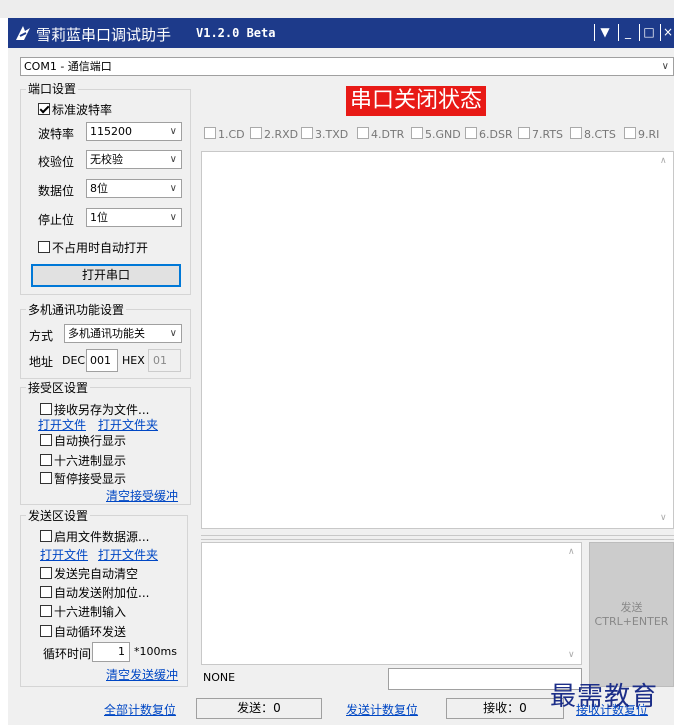  I want to click on hex-display-checkbox: 十六进制显示, so click(83, 460).